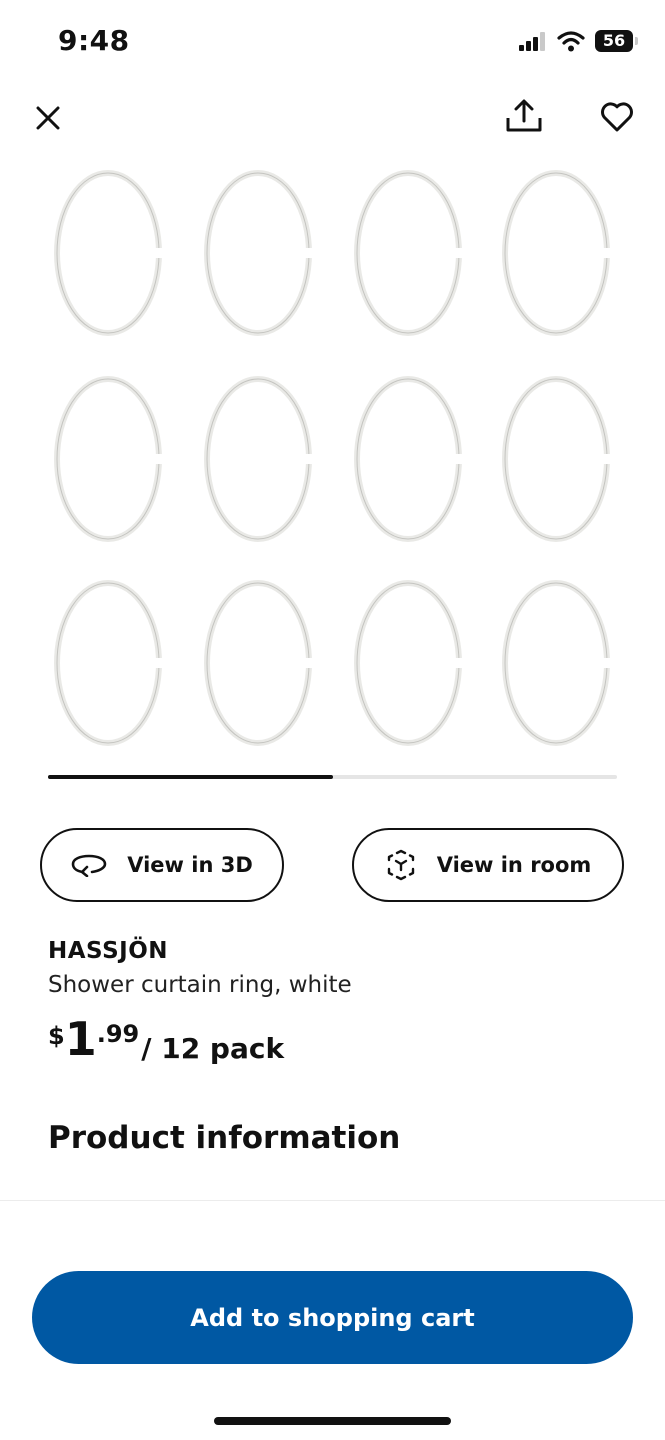 The width and height of the screenshot is (665, 1440). Describe the element at coordinates (56, 1036) in the screenshot. I see `price-currency: $` at that location.